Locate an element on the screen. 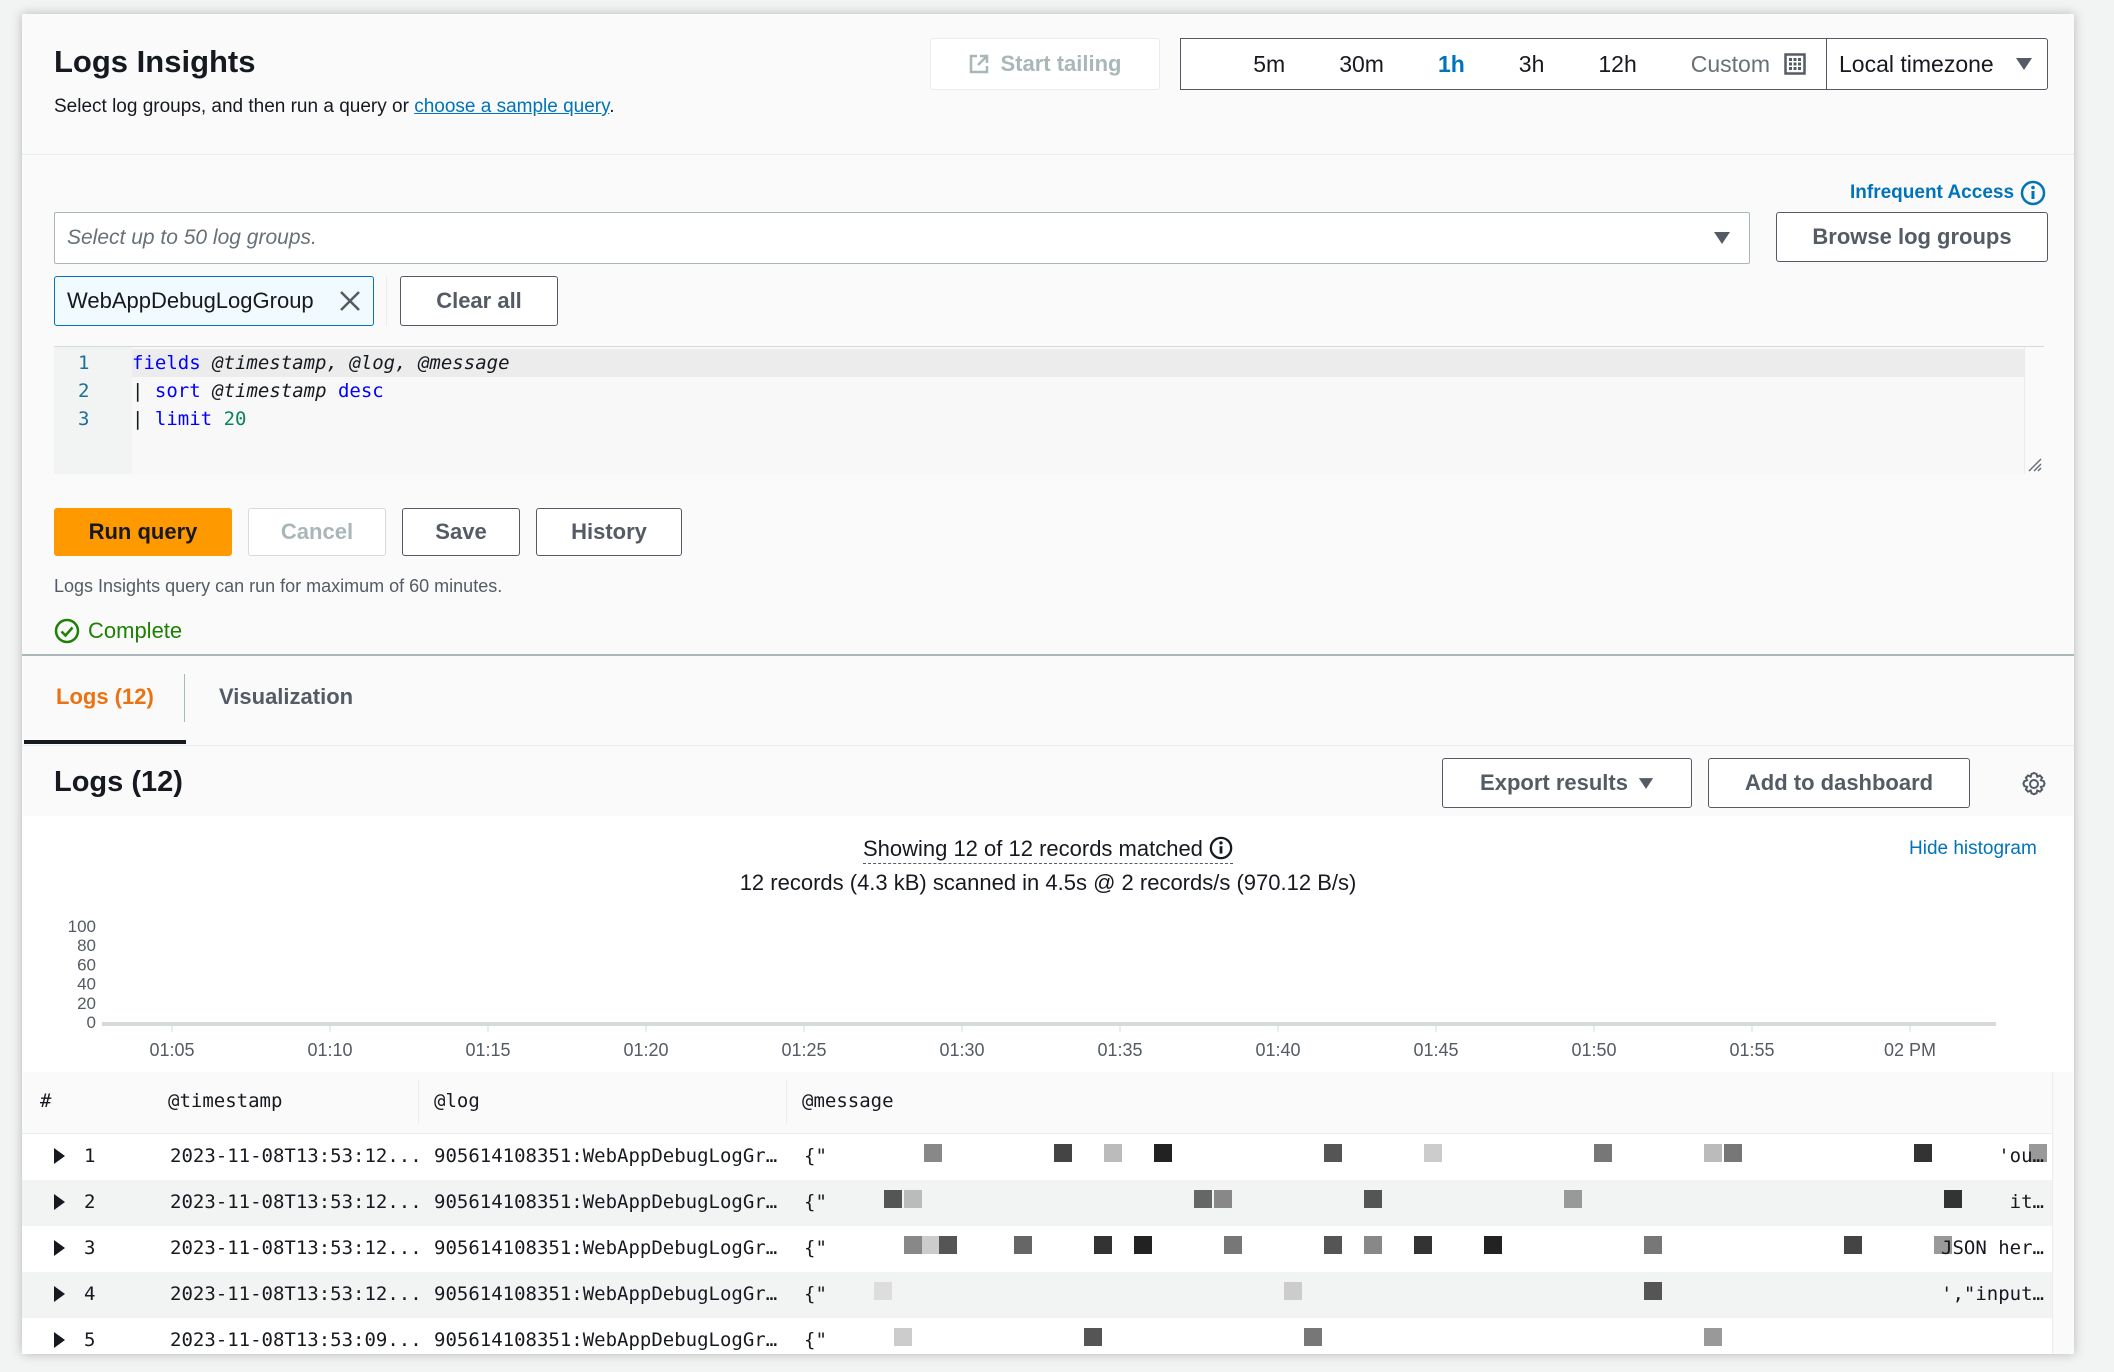  timezone-select: Local timezone is located at coordinates (1937, 64).